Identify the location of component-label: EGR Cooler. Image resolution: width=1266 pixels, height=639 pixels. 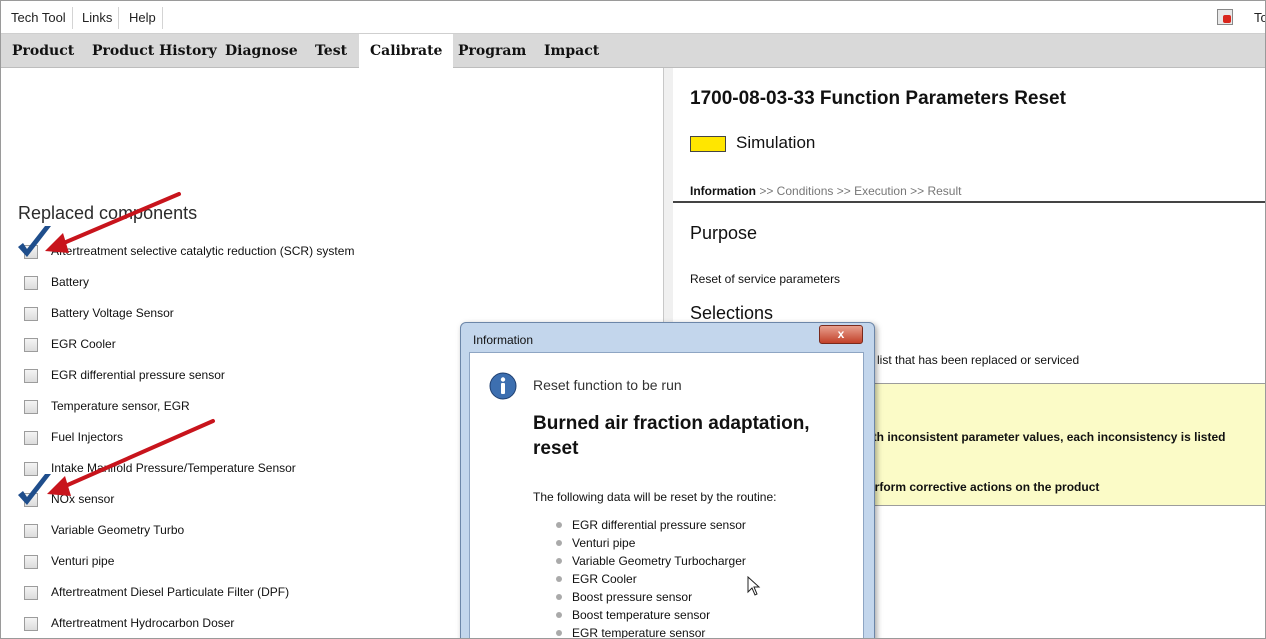
(83, 344).